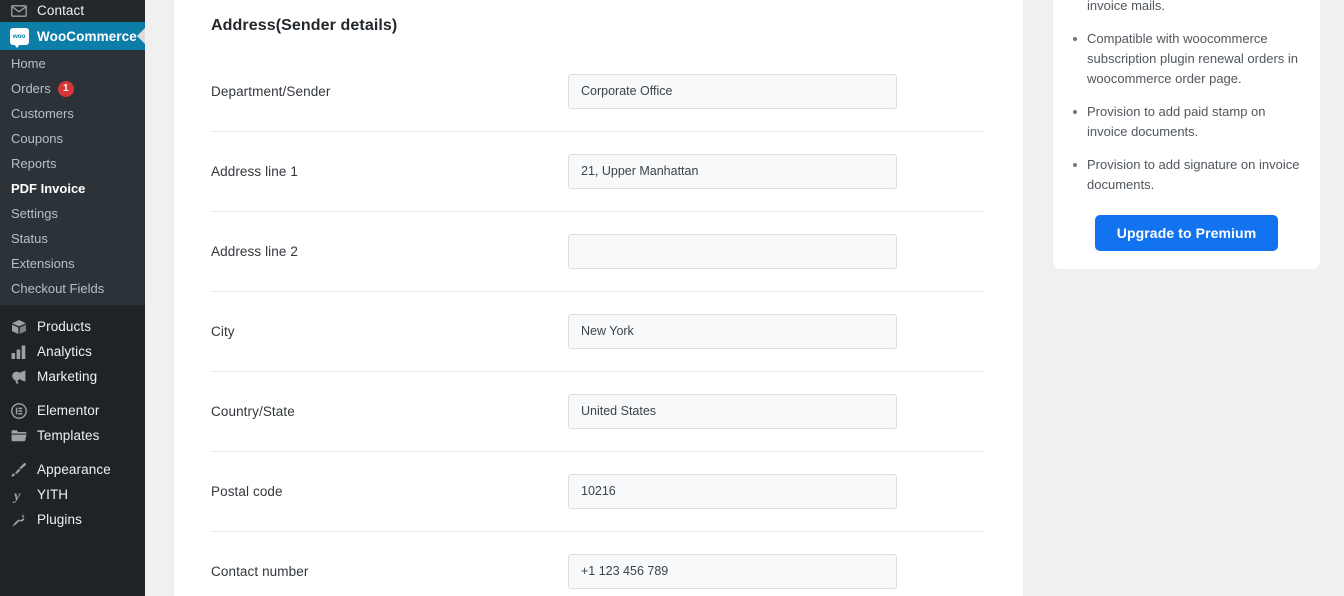  I want to click on sidebar-item-label: Plugins, so click(59, 519).